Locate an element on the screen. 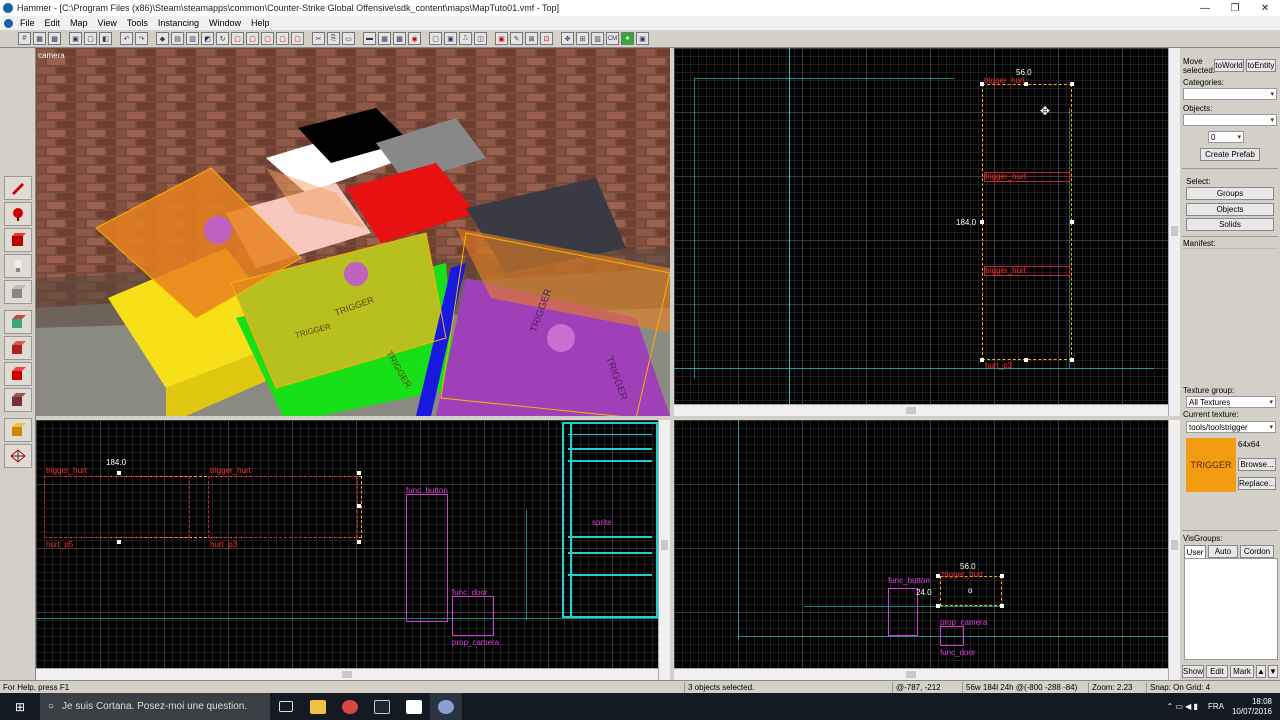 Image resolution: width=1280 pixels, height=720 pixels. minimize-button: — is located at coordinates (1205, 8).